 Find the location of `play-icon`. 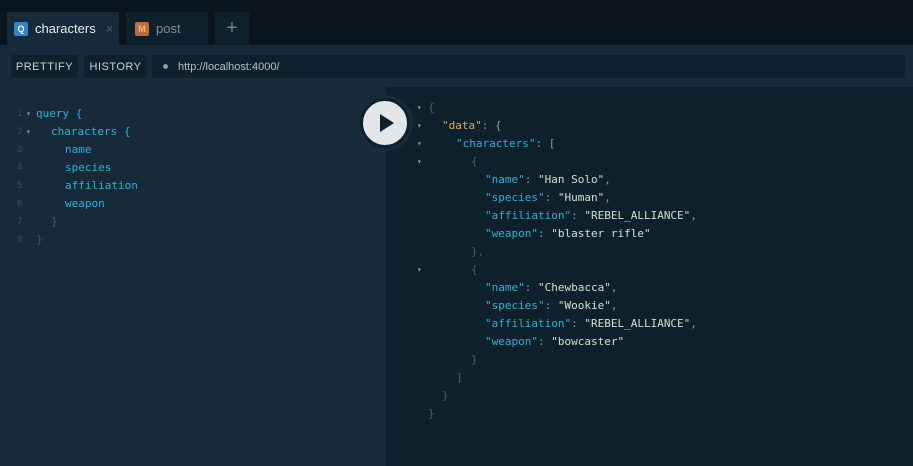

play-icon is located at coordinates (387, 123).